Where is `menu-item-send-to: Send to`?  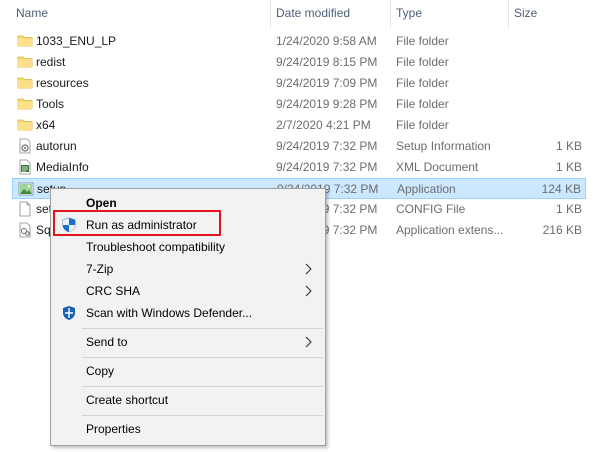 menu-item-send-to: Send to is located at coordinates (188, 342).